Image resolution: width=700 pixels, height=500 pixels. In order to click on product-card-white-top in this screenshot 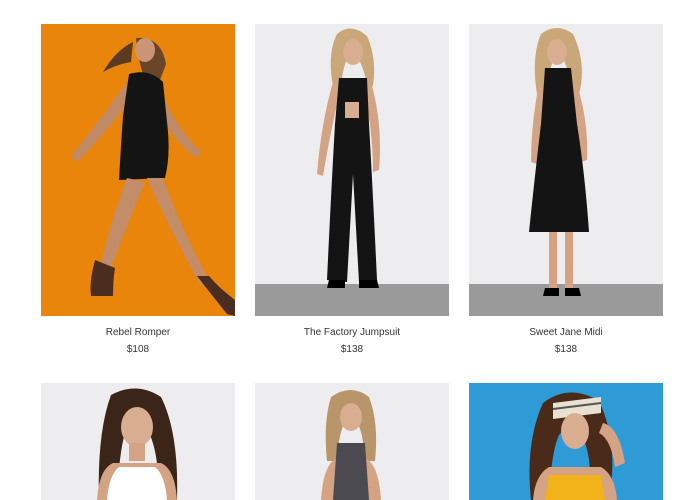, I will do `click(138, 441)`.